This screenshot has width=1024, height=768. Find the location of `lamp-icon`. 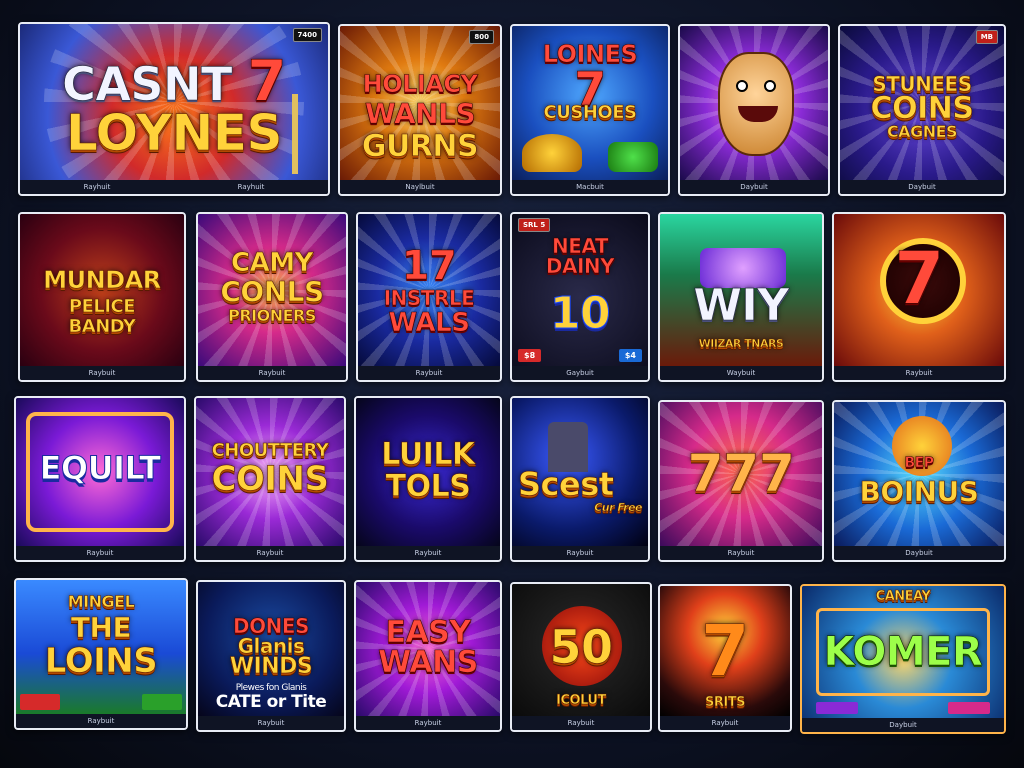

lamp-icon is located at coordinates (295, 134).